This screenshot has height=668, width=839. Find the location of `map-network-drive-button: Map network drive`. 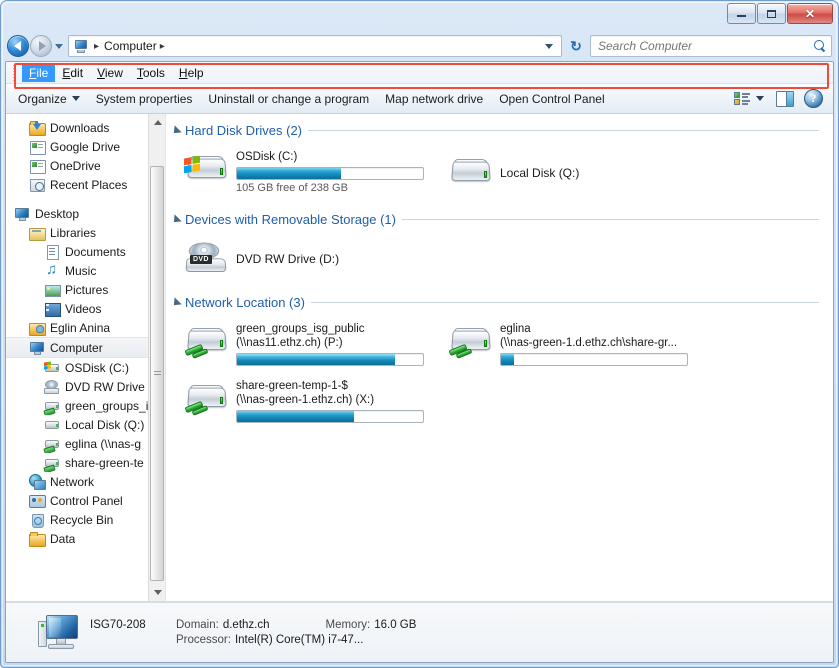

map-network-drive-button: Map network drive is located at coordinates (434, 99).